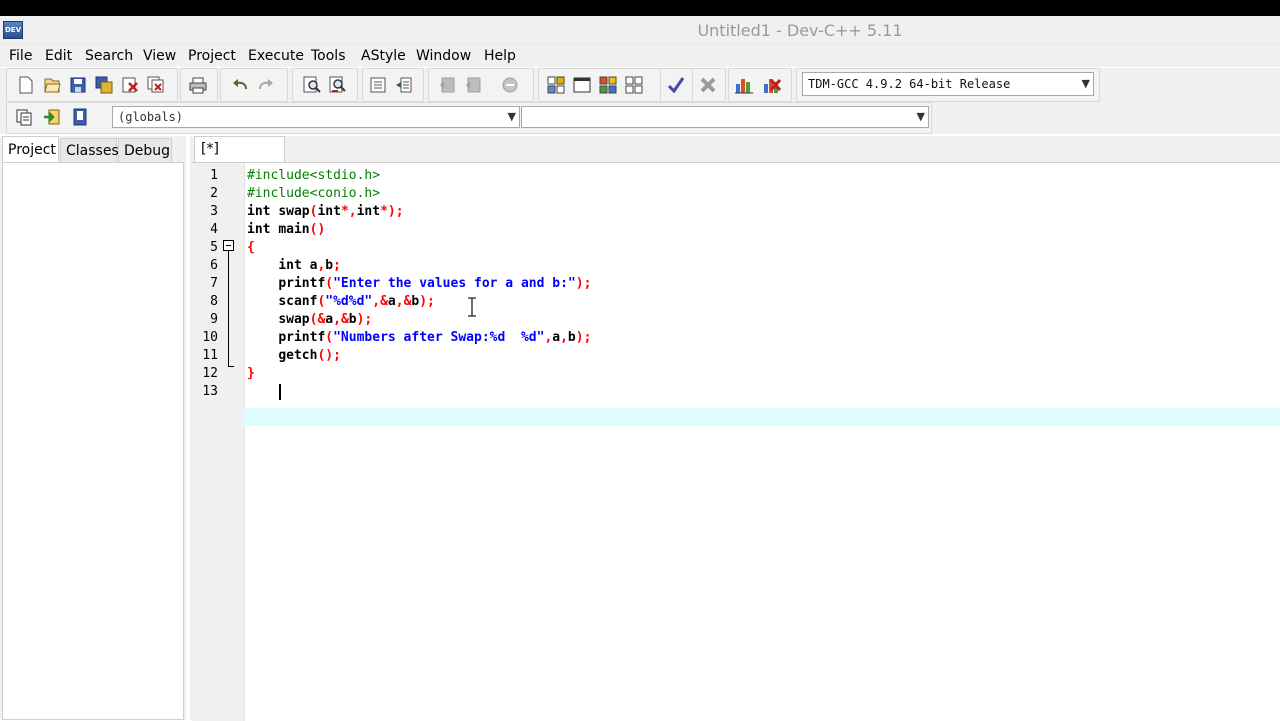 Image resolution: width=1280 pixels, height=721 pixels. Describe the element at coordinates (30, 149) in the screenshot. I see `tab-project: Project` at that location.